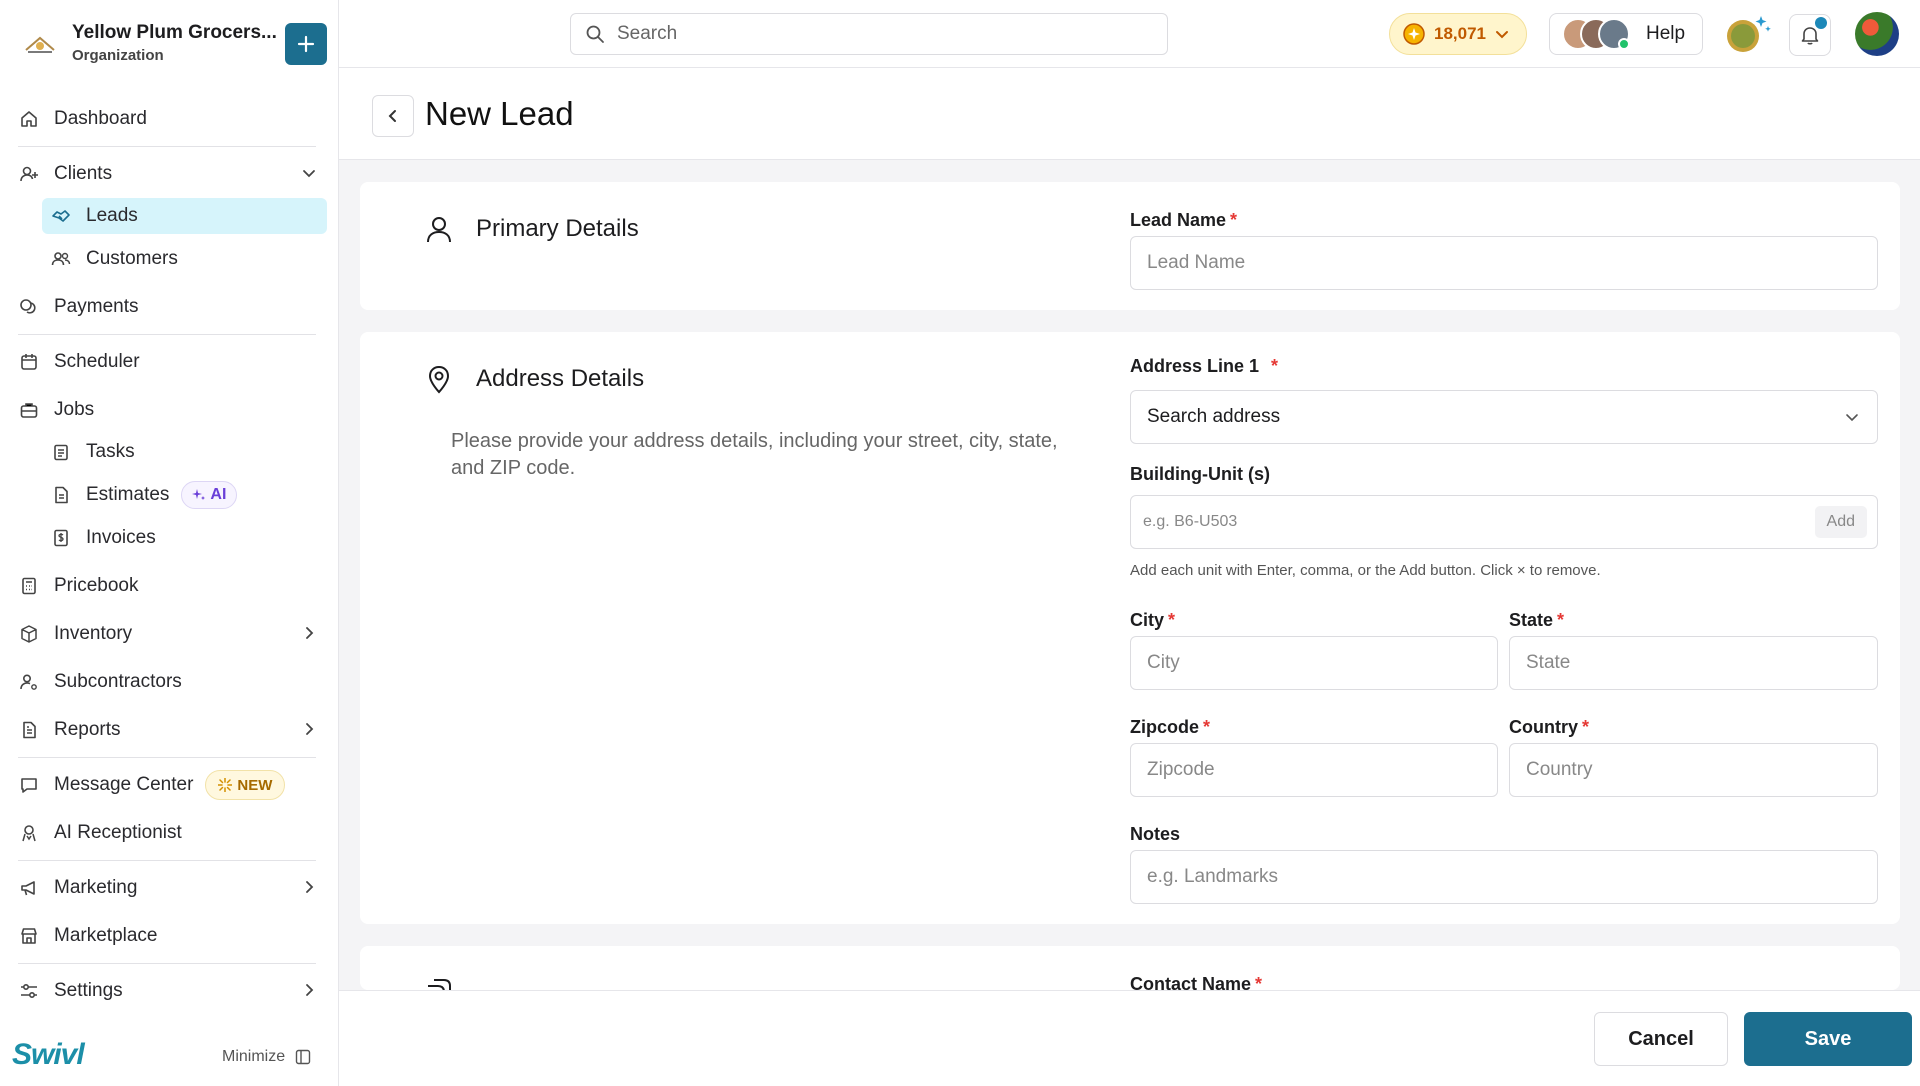 The height and width of the screenshot is (1086, 1920). I want to click on calculator-icon, so click(29, 586).